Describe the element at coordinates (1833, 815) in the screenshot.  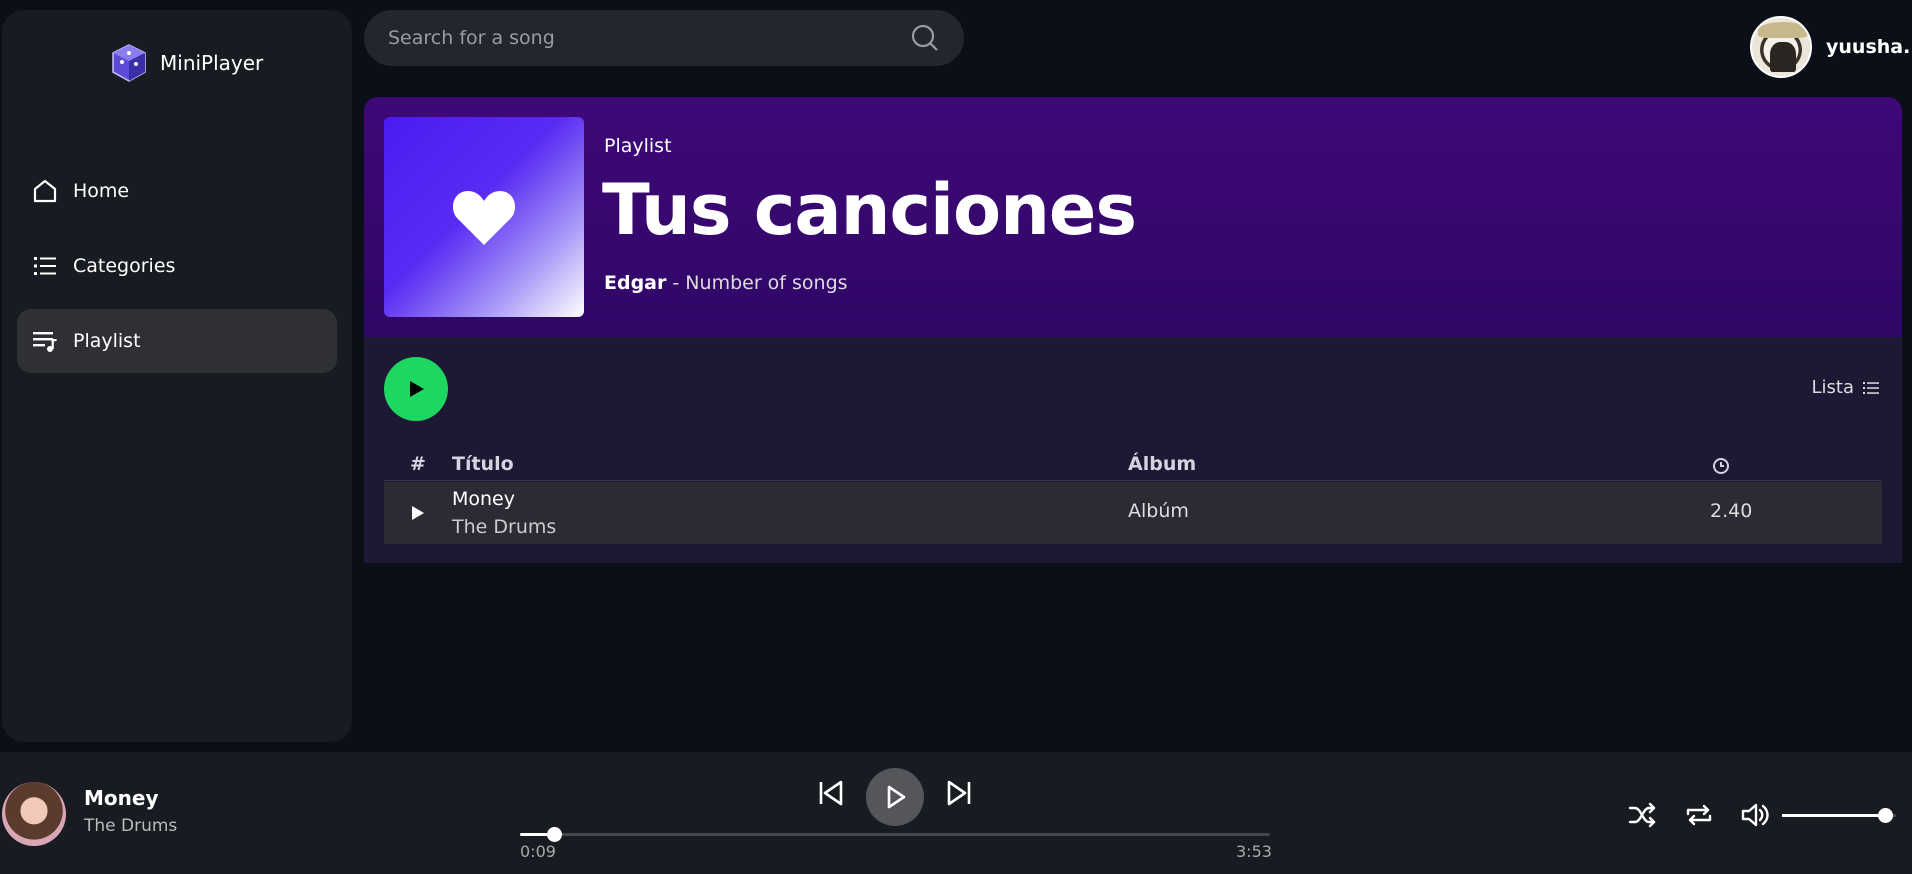
I see `volume-fill` at that location.